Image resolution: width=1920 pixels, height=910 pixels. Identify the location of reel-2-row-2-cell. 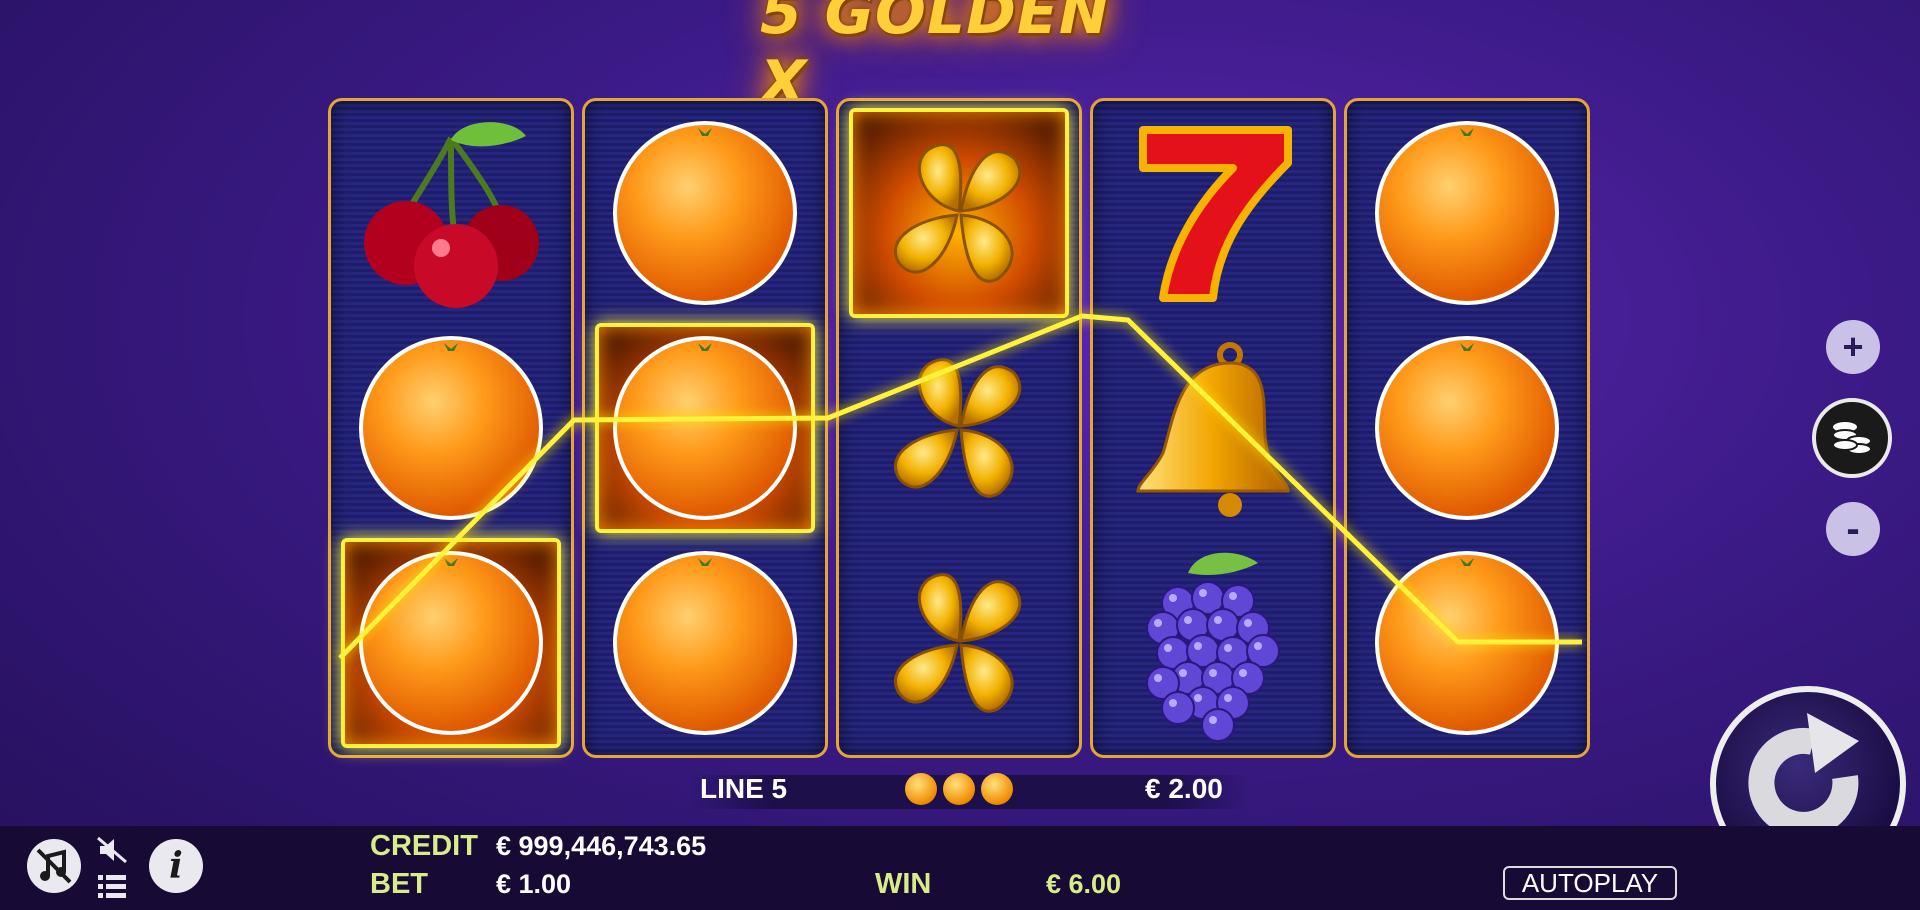
(705, 428).